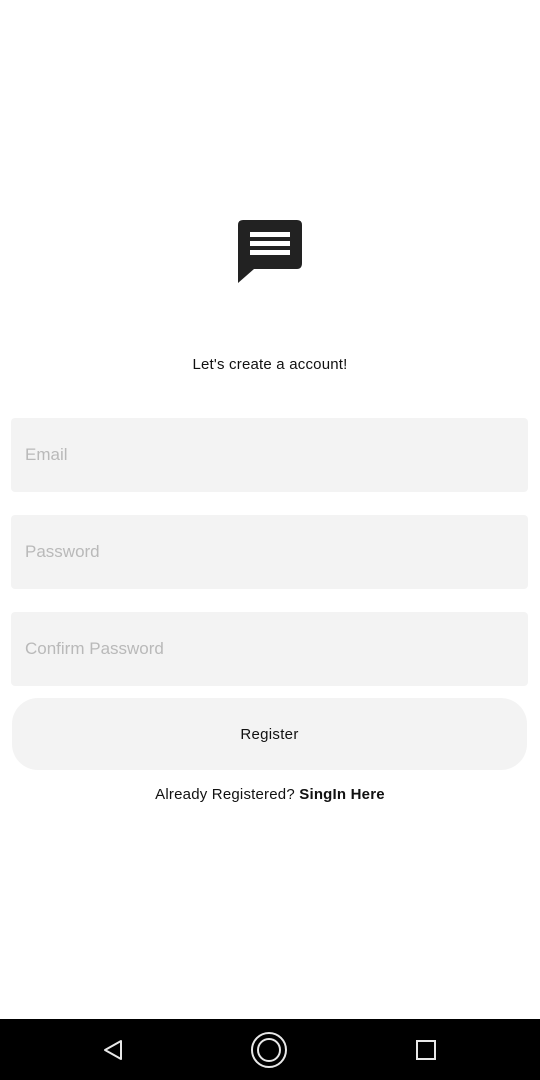  I want to click on confirm-password-field-container, so click(269, 649).